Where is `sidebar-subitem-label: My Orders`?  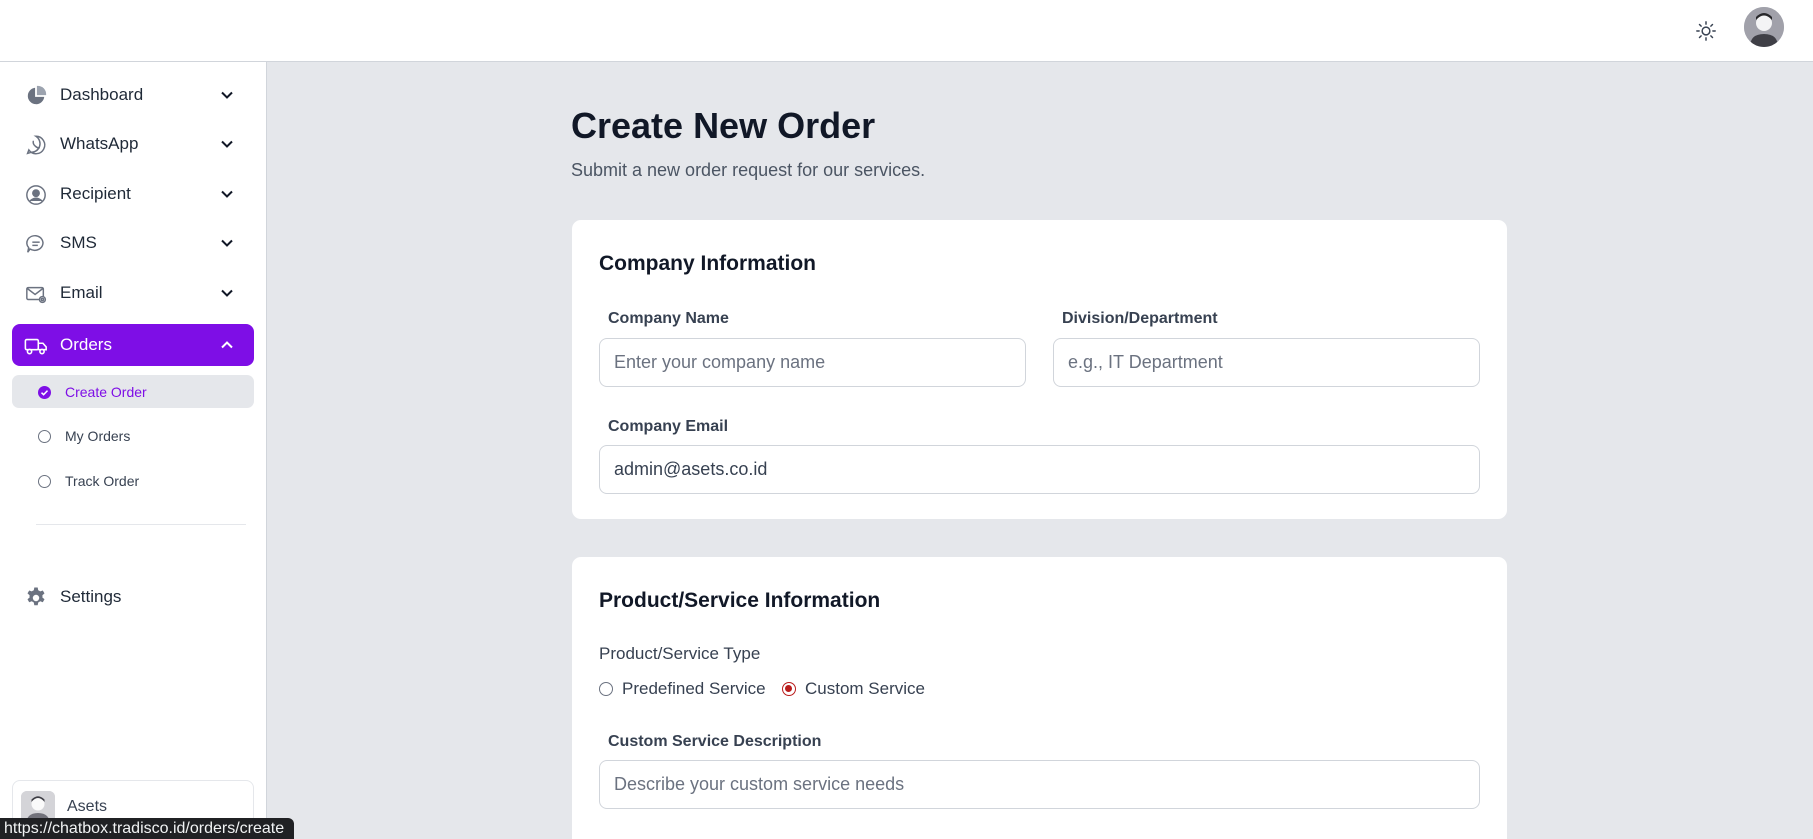
sidebar-subitem-label: My Orders is located at coordinates (98, 436).